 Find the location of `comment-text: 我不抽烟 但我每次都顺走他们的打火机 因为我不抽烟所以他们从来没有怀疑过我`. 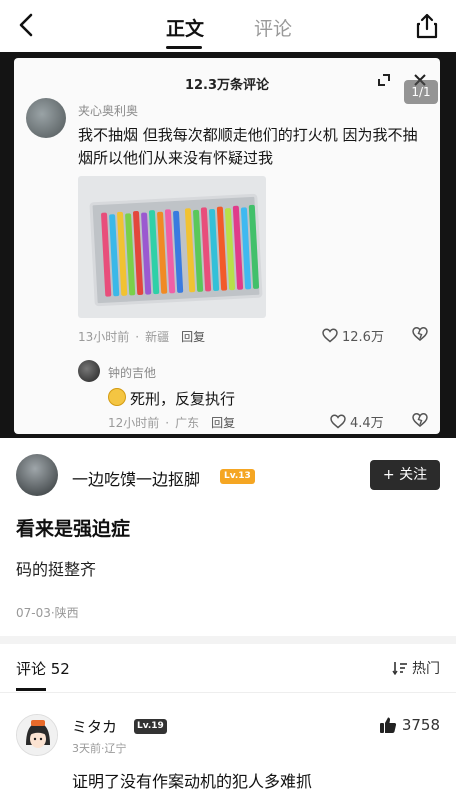

comment-text: 我不抽烟 但我每次都顺走他们的打火机 因为我不抽烟所以他们从来没有怀疑过我 is located at coordinates (248, 146).